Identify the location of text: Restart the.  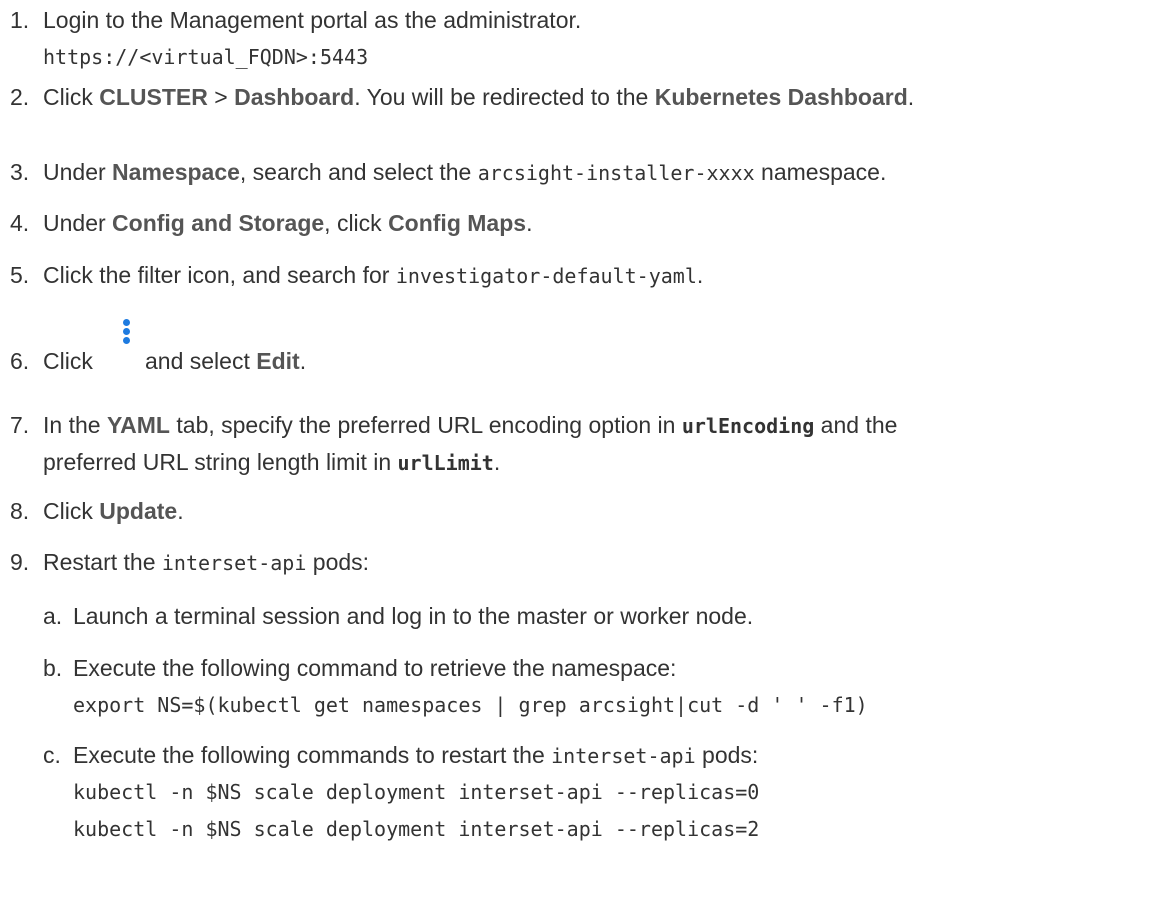
(102, 562).